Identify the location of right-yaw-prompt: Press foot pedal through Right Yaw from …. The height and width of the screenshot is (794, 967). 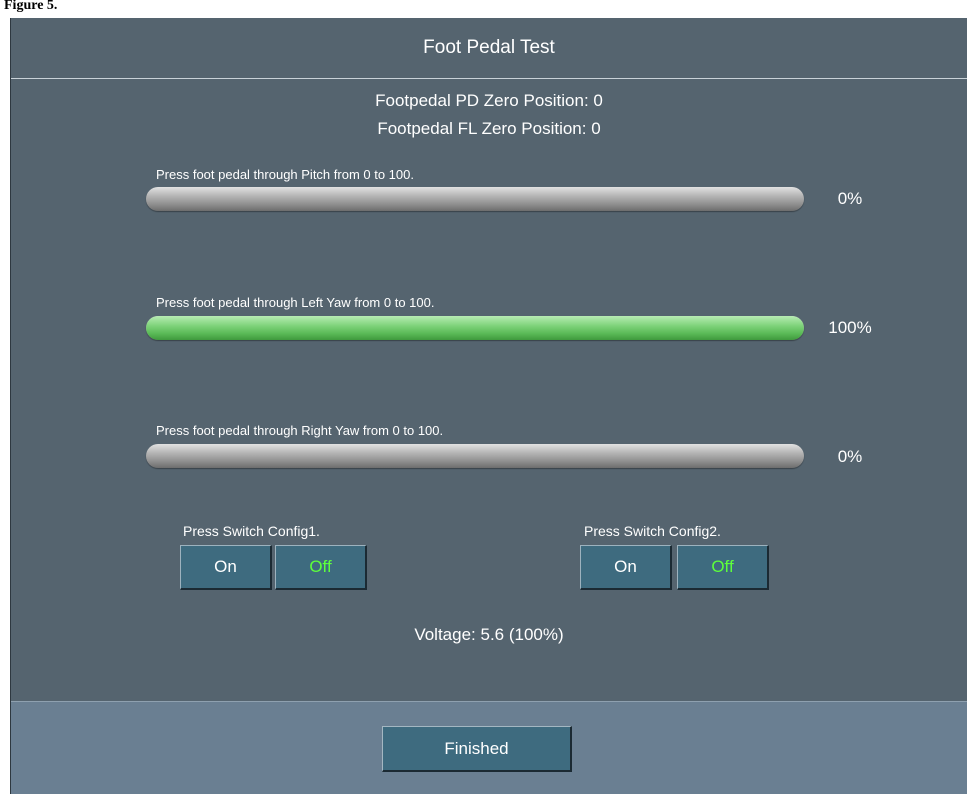
(300, 430).